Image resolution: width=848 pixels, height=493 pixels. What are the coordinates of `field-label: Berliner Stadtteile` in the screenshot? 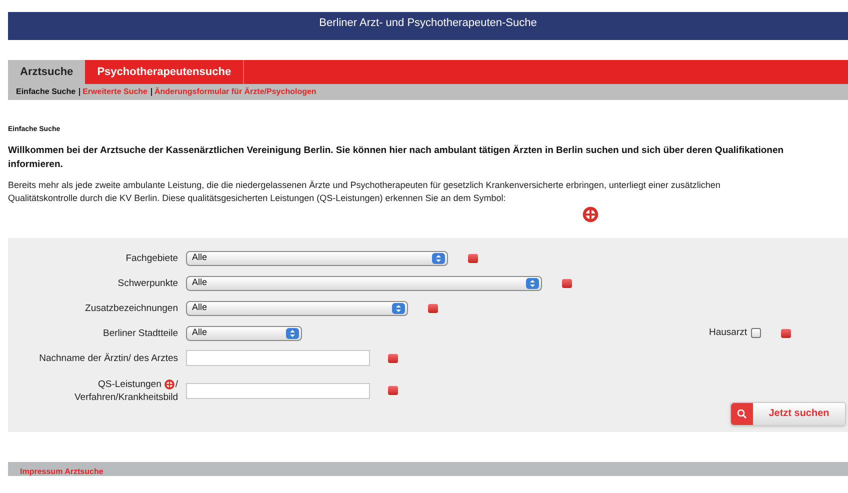 It's located at (140, 333).